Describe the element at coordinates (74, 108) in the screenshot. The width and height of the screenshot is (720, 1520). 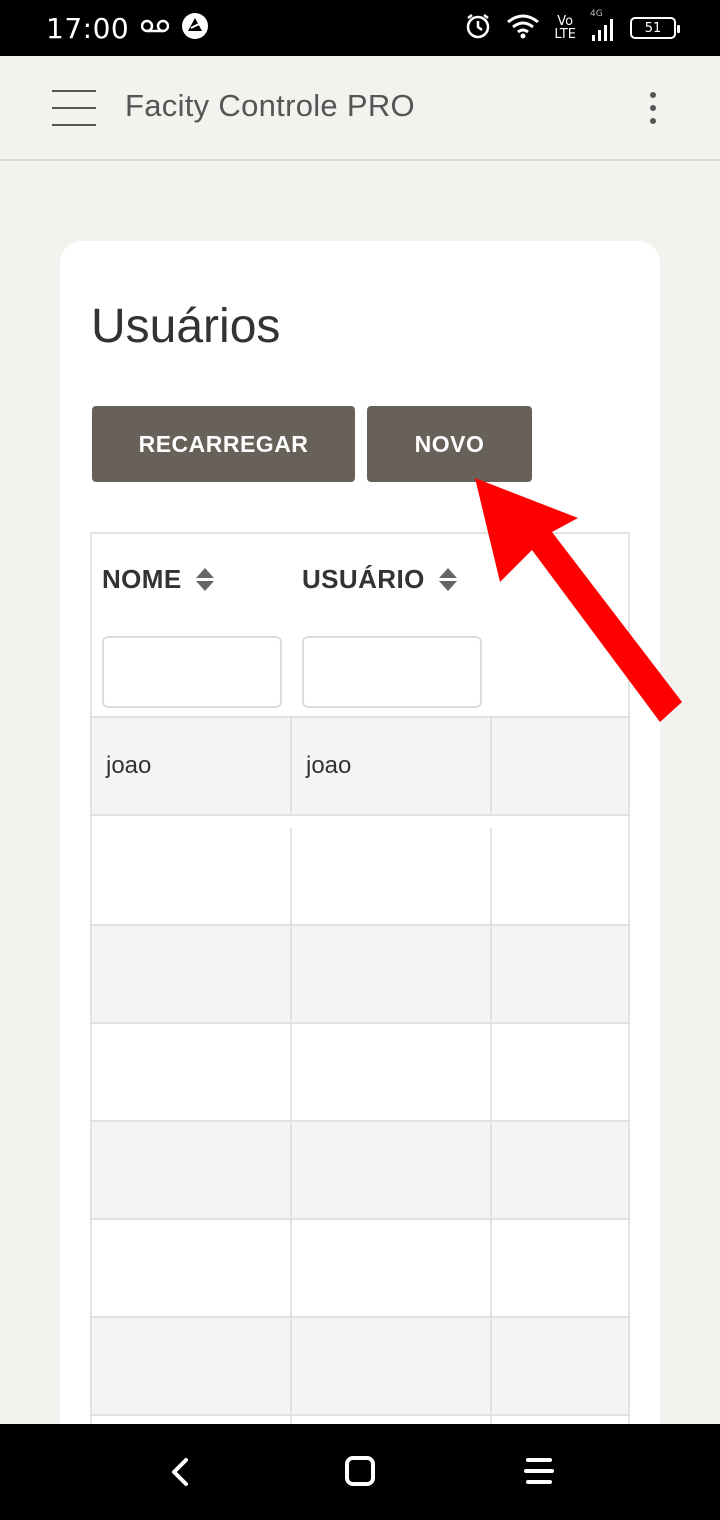
I see `hamburger-icon` at that location.